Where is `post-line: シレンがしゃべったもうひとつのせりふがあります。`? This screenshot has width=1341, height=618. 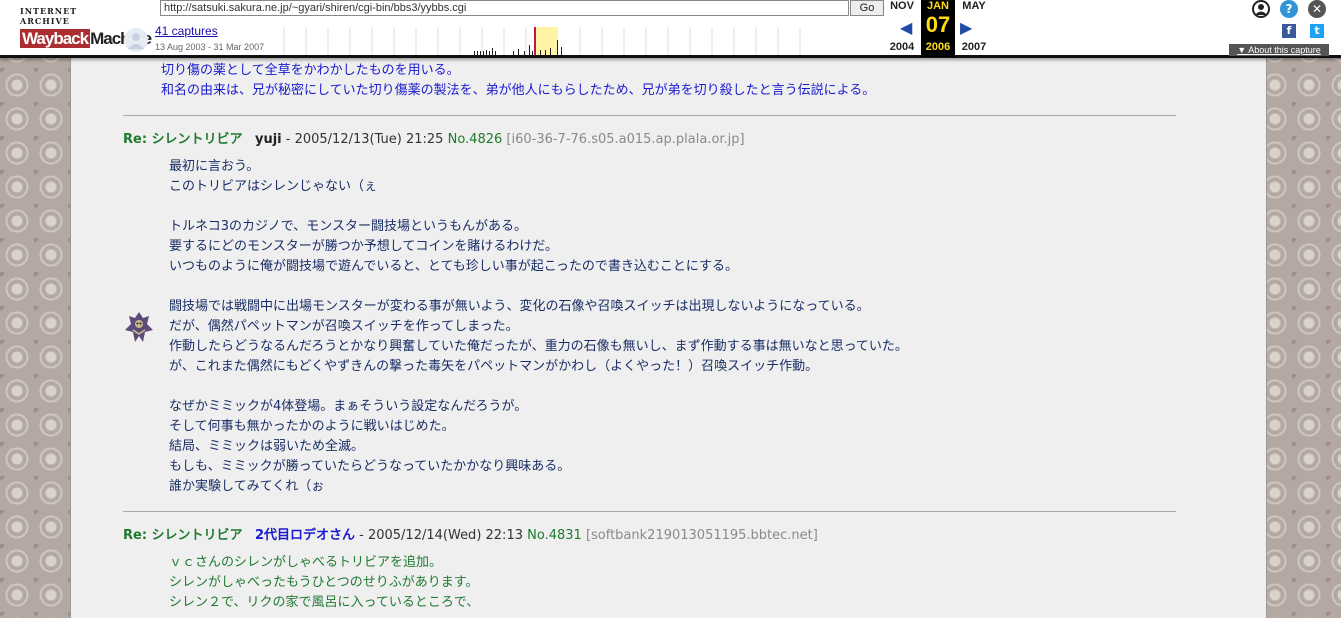 post-line: シレンがしゃべったもうひとつのせりふがあります。 is located at coordinates (324, 582).